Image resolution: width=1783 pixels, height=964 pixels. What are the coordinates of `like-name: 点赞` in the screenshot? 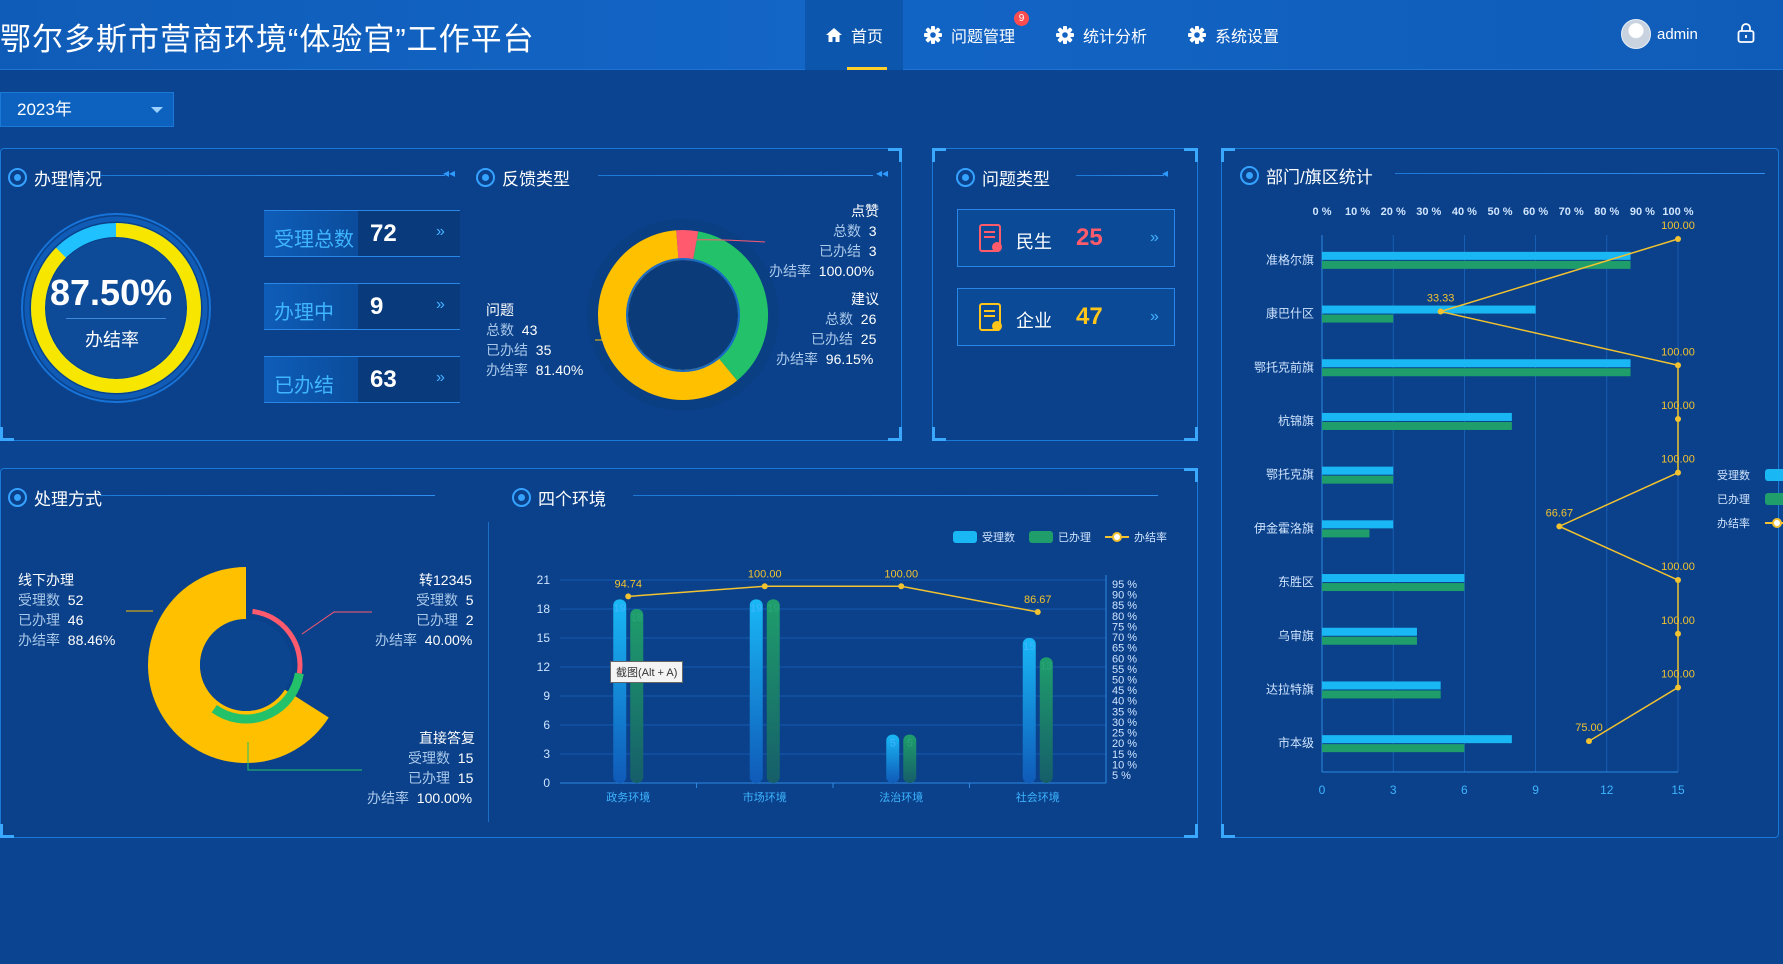 It's located at (865, 211).